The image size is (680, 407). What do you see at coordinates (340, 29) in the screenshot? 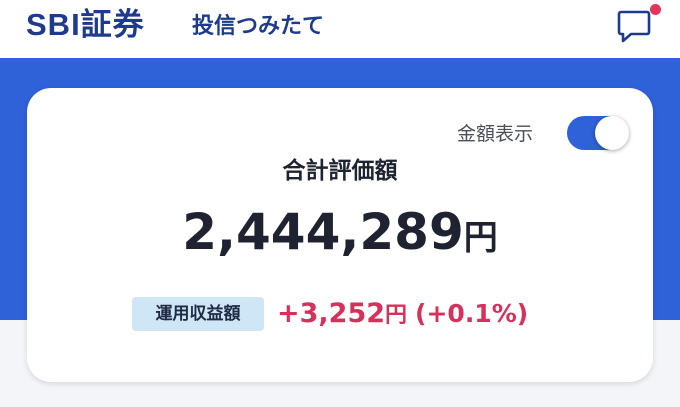
I see `app-header: SBI証券 投信つみたて` at bounding box center [340, 29].